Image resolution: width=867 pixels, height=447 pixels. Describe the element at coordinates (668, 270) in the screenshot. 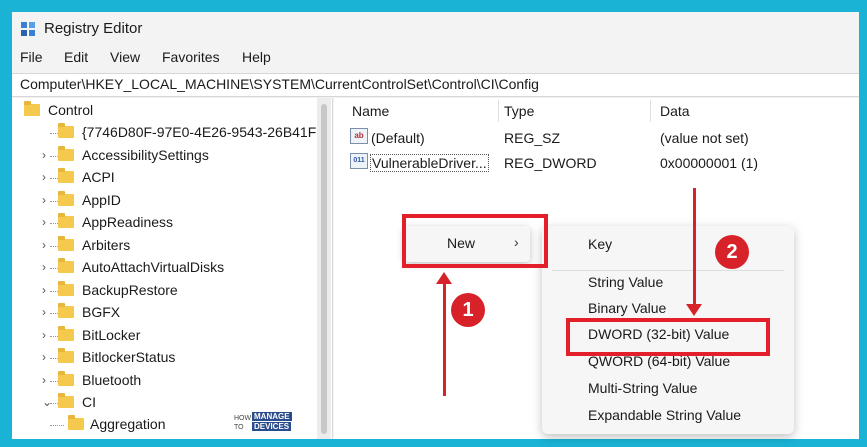

I see `menu-separator` at that location.